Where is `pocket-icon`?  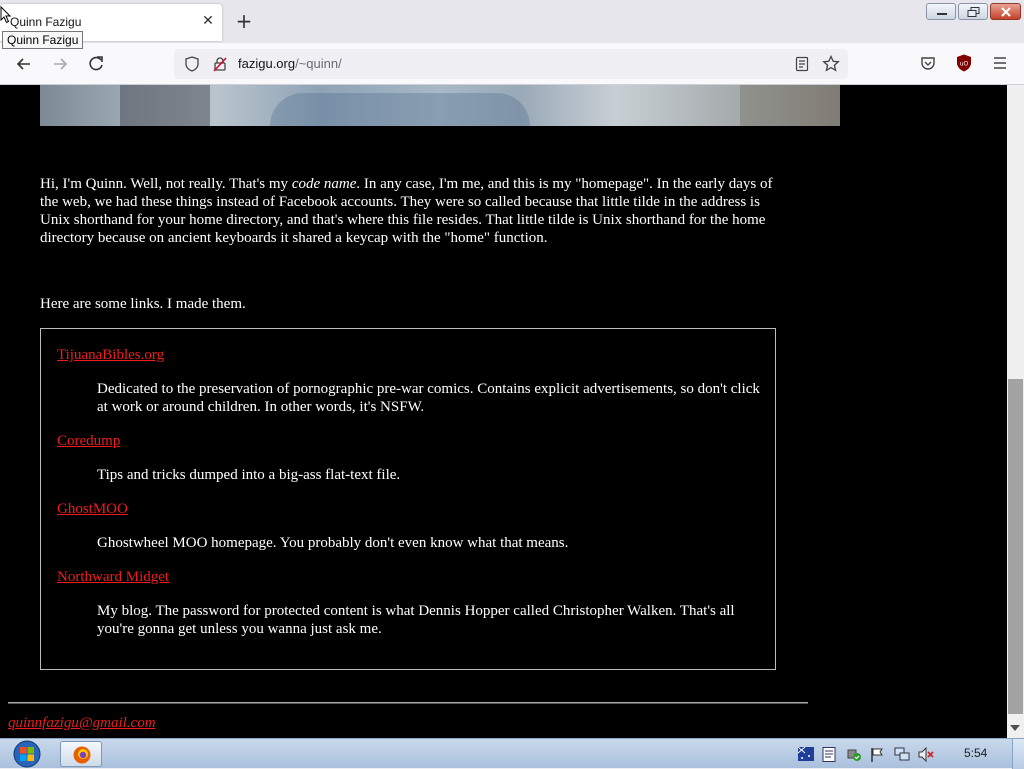 pocket-icon is located at coordinates (928, 63).